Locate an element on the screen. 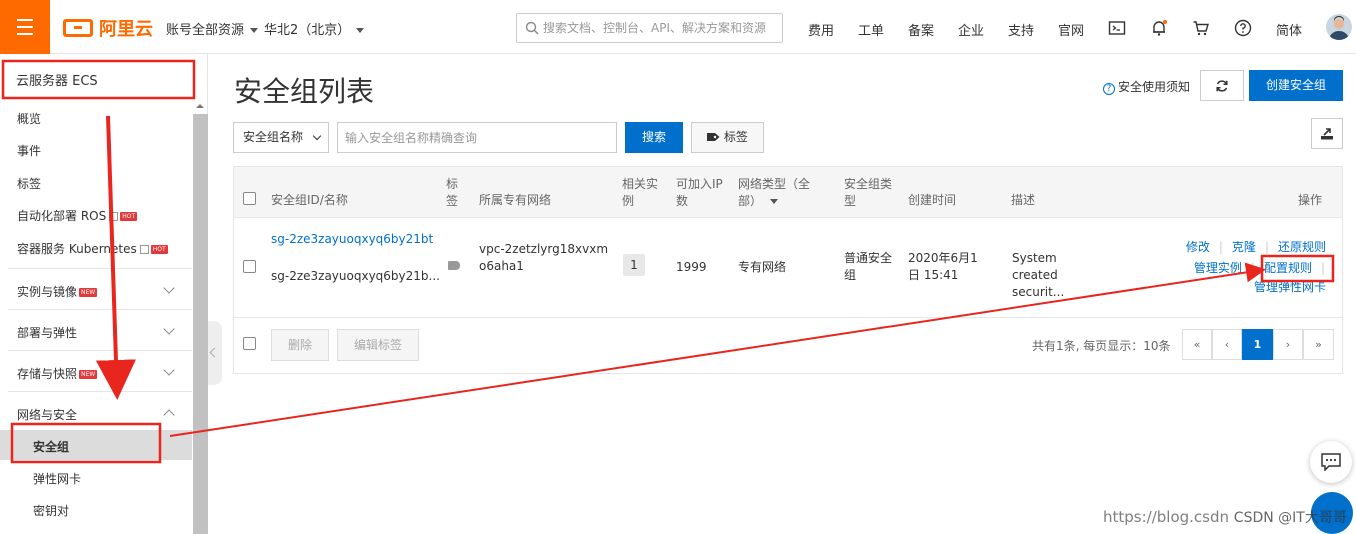  clone-link: 克隆 is located at coordinates (1244, 247).